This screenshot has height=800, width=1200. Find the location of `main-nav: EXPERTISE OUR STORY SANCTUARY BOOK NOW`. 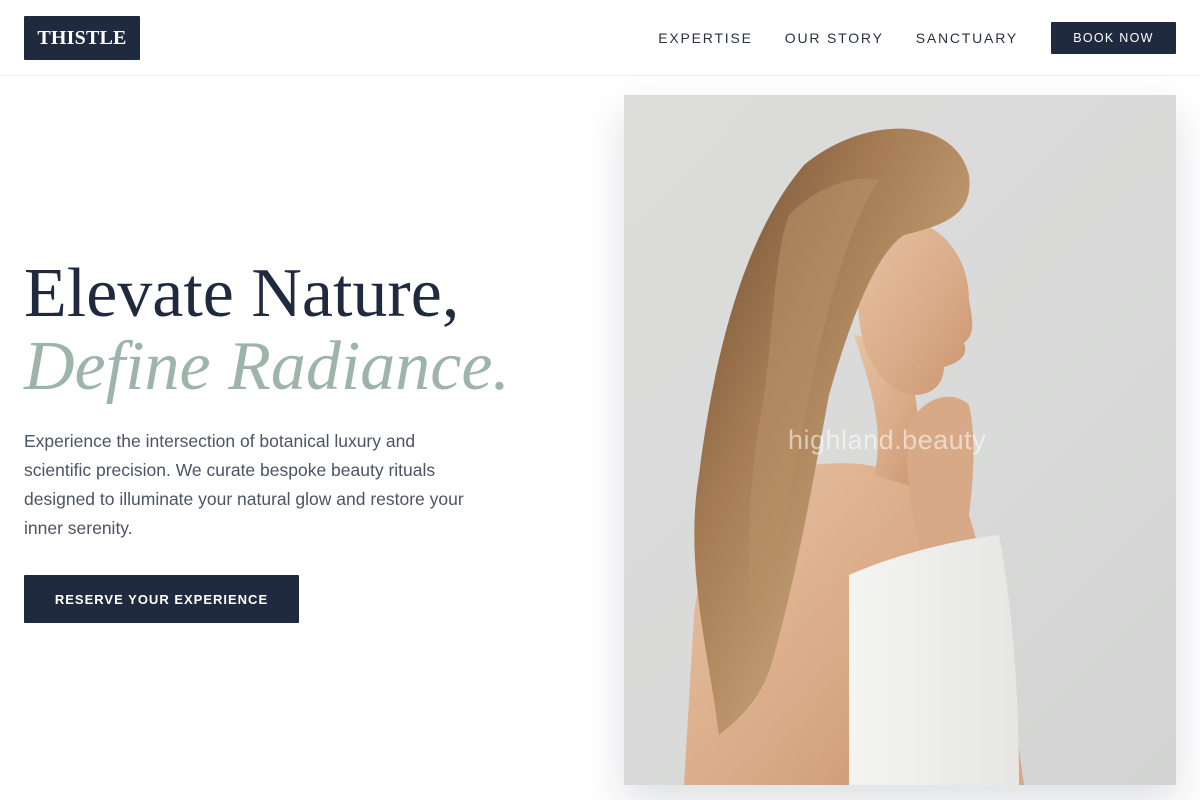

main-nav: EXPERTISE OUR STORY SANCTUARY BOOK NOW is located at coordinates (917, 38).